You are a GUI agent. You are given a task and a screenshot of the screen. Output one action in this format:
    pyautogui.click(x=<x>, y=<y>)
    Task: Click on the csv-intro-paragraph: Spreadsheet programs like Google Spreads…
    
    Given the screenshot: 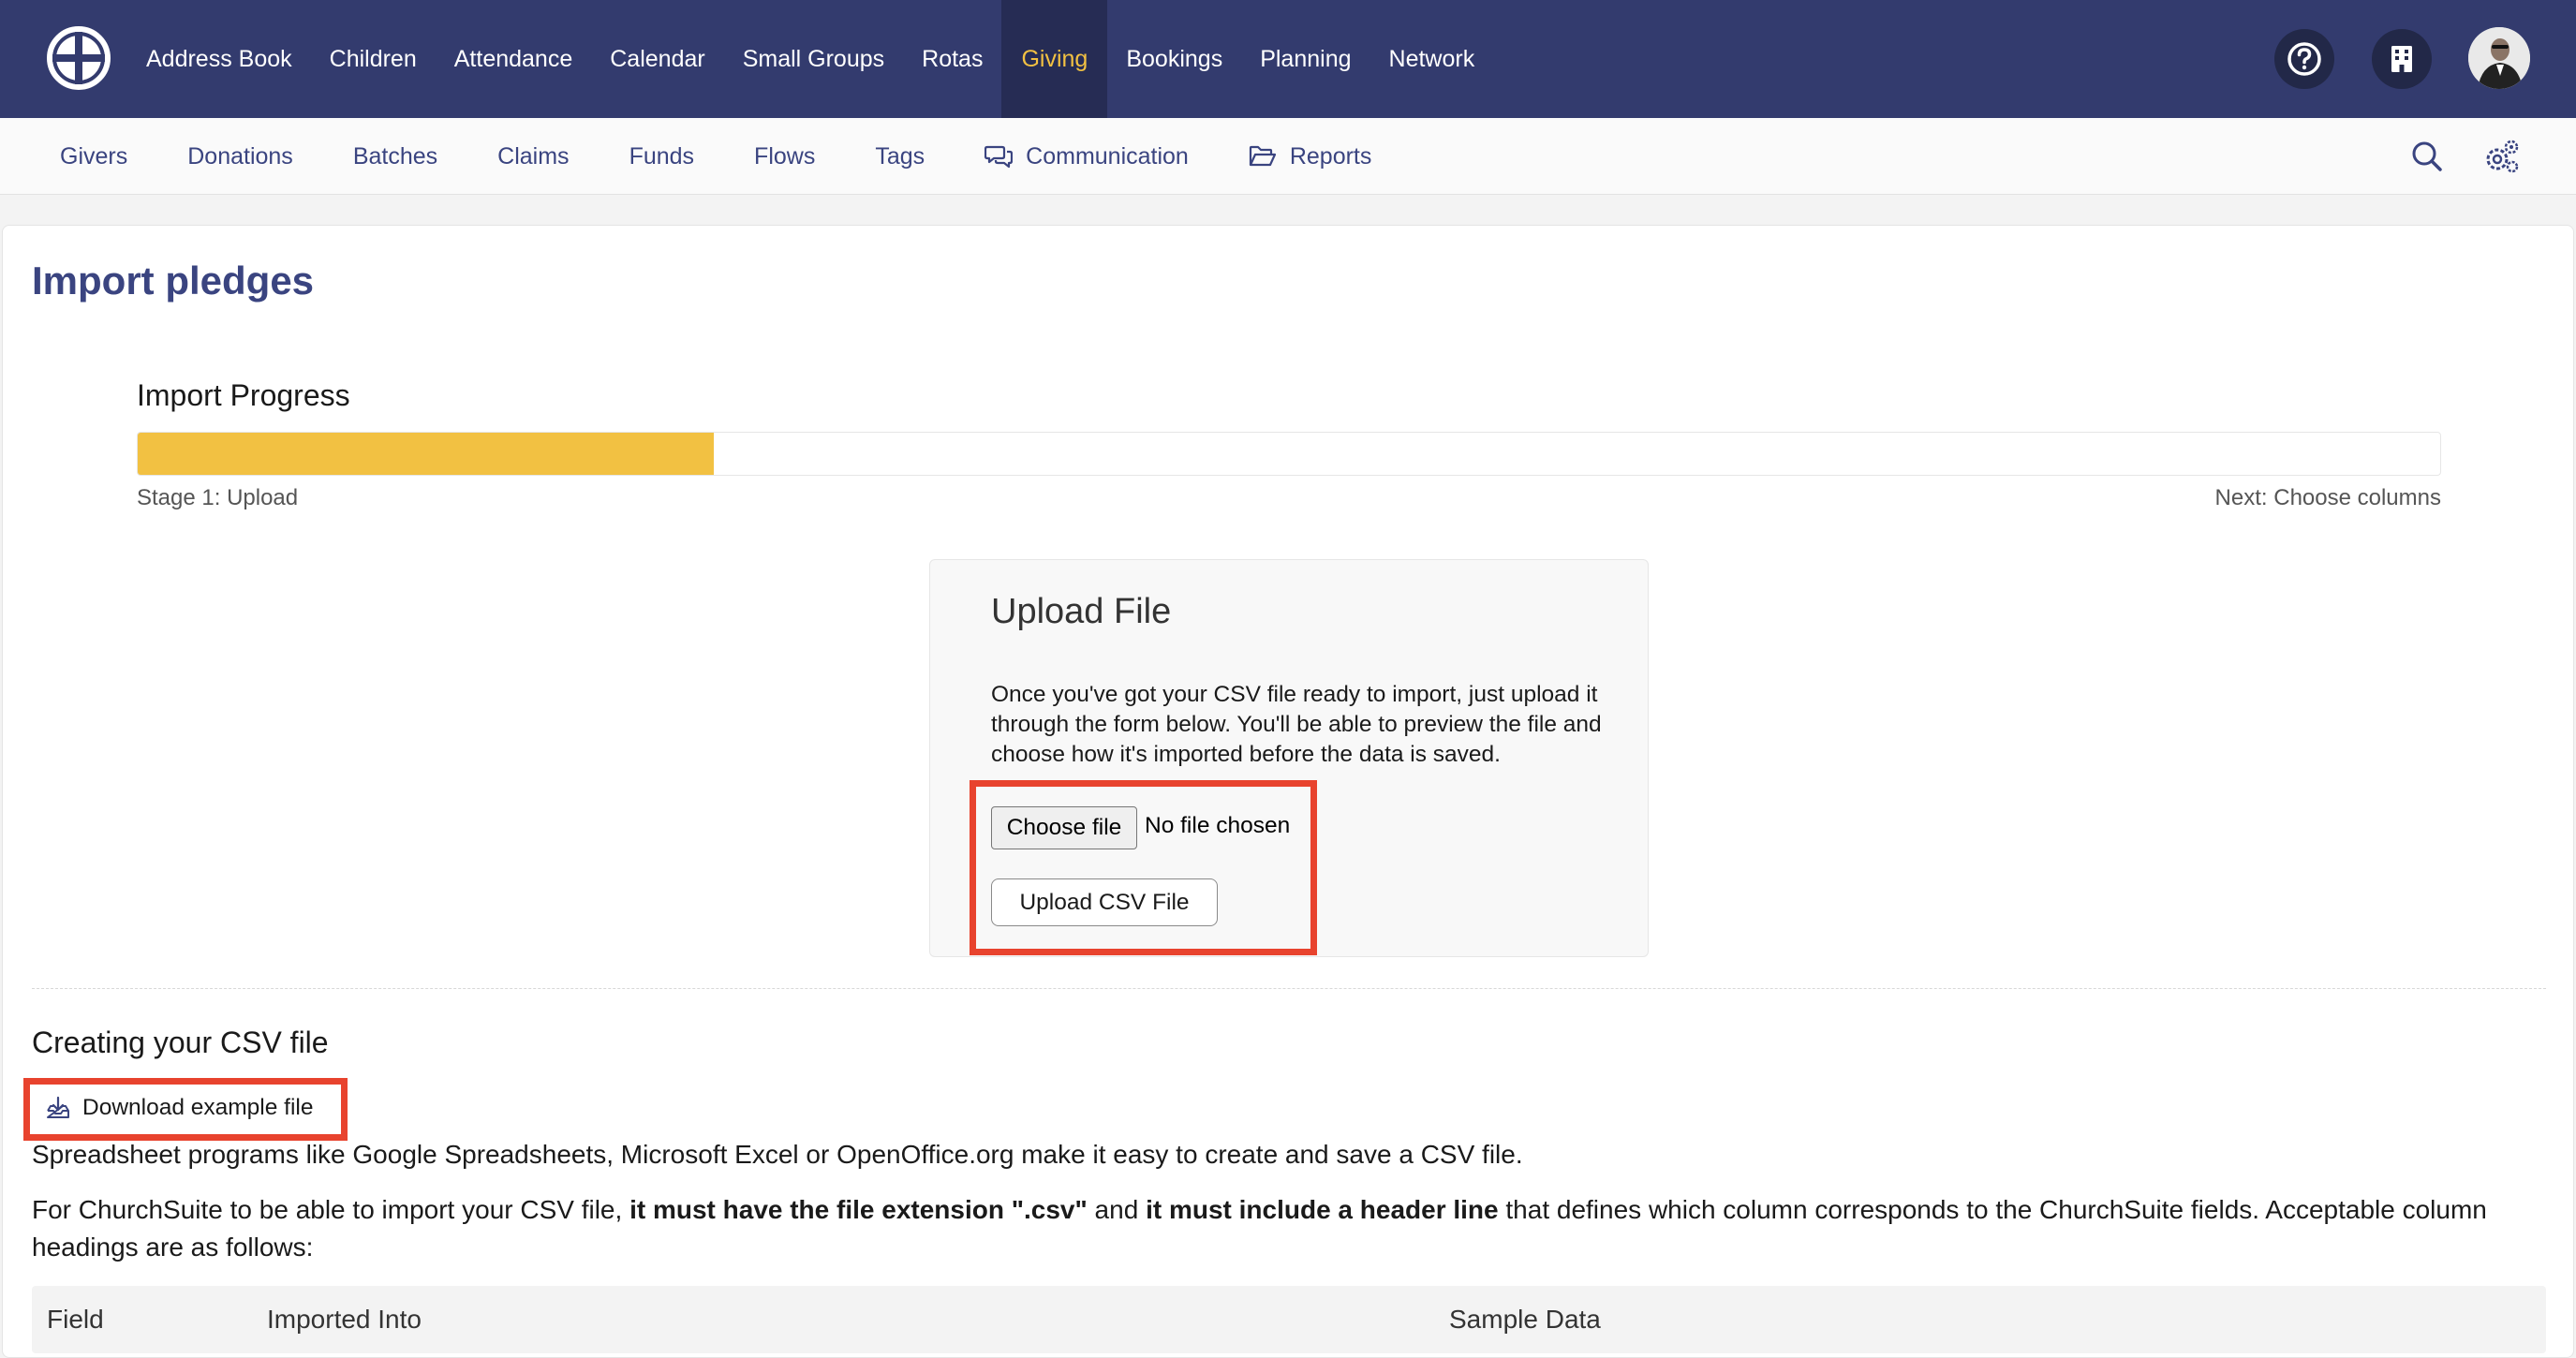 What is the action you would take?
    pyautogui.click(x=777, y=1154)
    